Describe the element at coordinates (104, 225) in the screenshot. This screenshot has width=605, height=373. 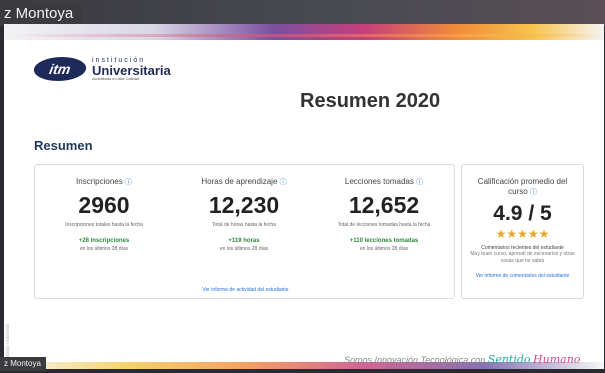
I see `stat-subtext: Inscripciones totales hasta la fecha` at that location.